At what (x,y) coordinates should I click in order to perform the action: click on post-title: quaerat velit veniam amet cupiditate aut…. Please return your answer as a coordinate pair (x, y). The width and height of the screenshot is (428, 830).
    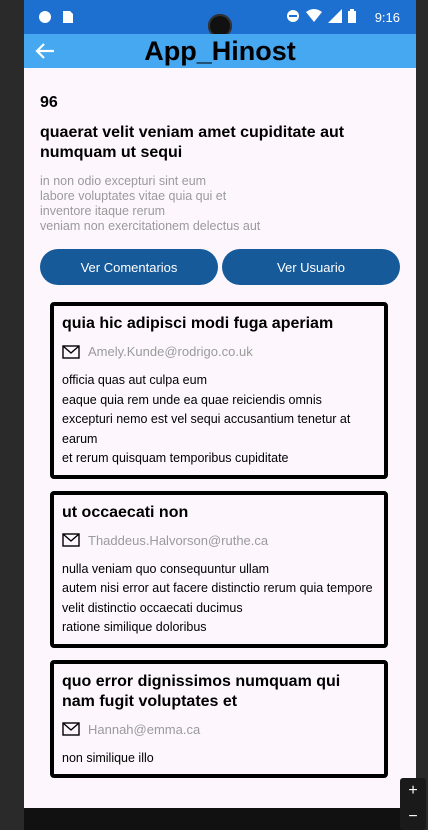
    Looking at the image, I should click on (192, 142).